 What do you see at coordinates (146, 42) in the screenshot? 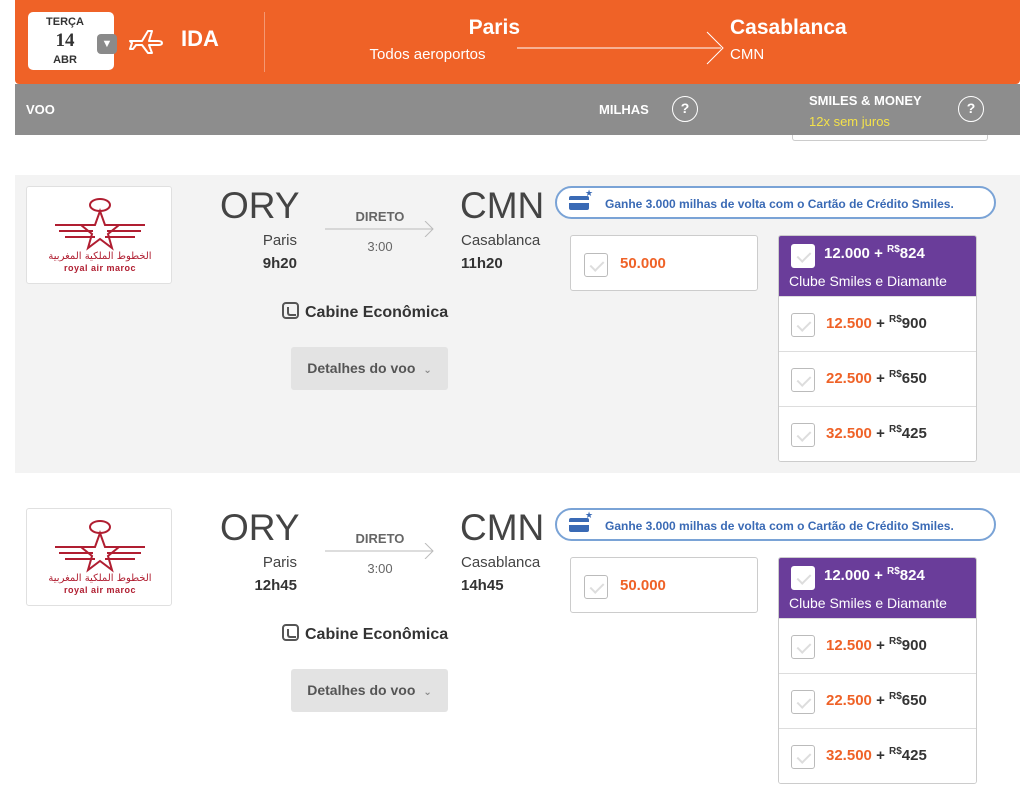
I see `plane-icon` at bounding box center [146, 42].